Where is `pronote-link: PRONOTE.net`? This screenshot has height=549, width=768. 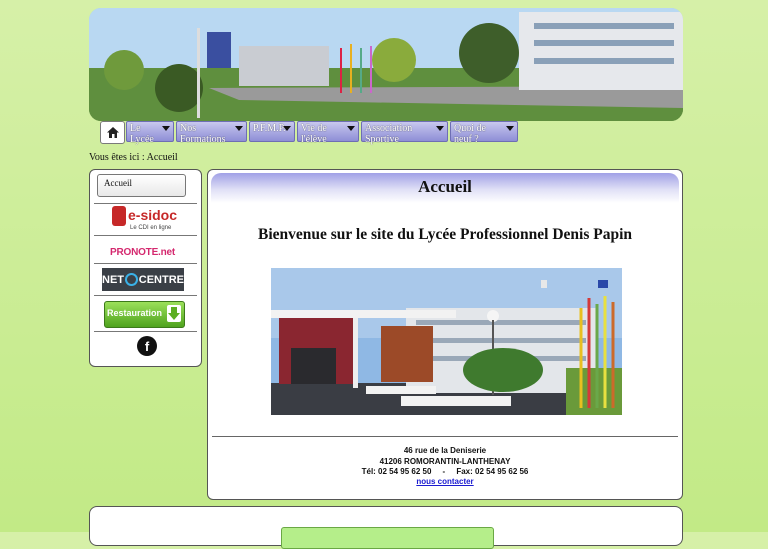 pronote-link: PRONOTE.net is located at coordinates (145, 250).